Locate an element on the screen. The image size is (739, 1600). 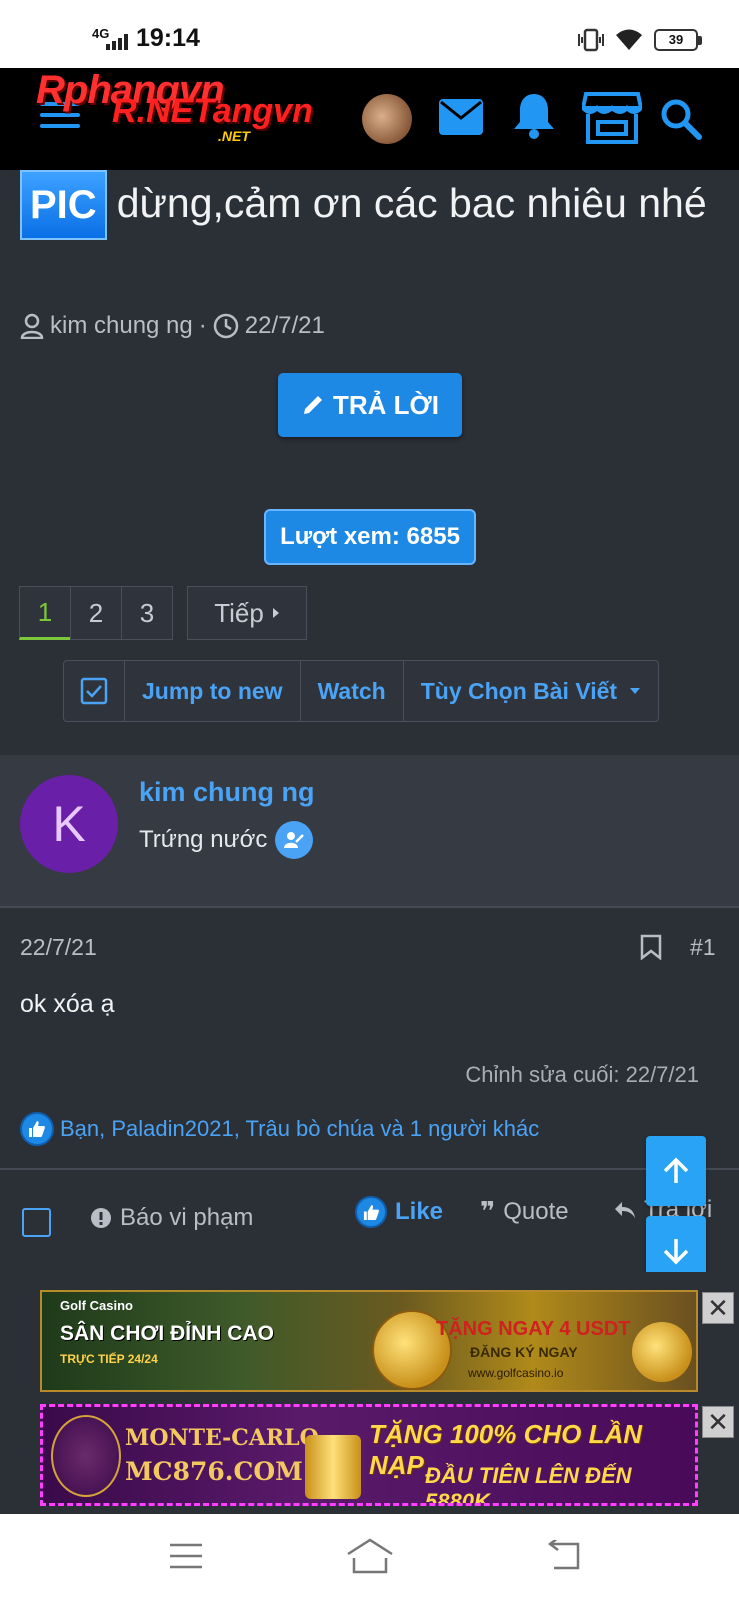
site-logo: Rphangvn R.NETangvn .NET is located at coordinates (181, 117).